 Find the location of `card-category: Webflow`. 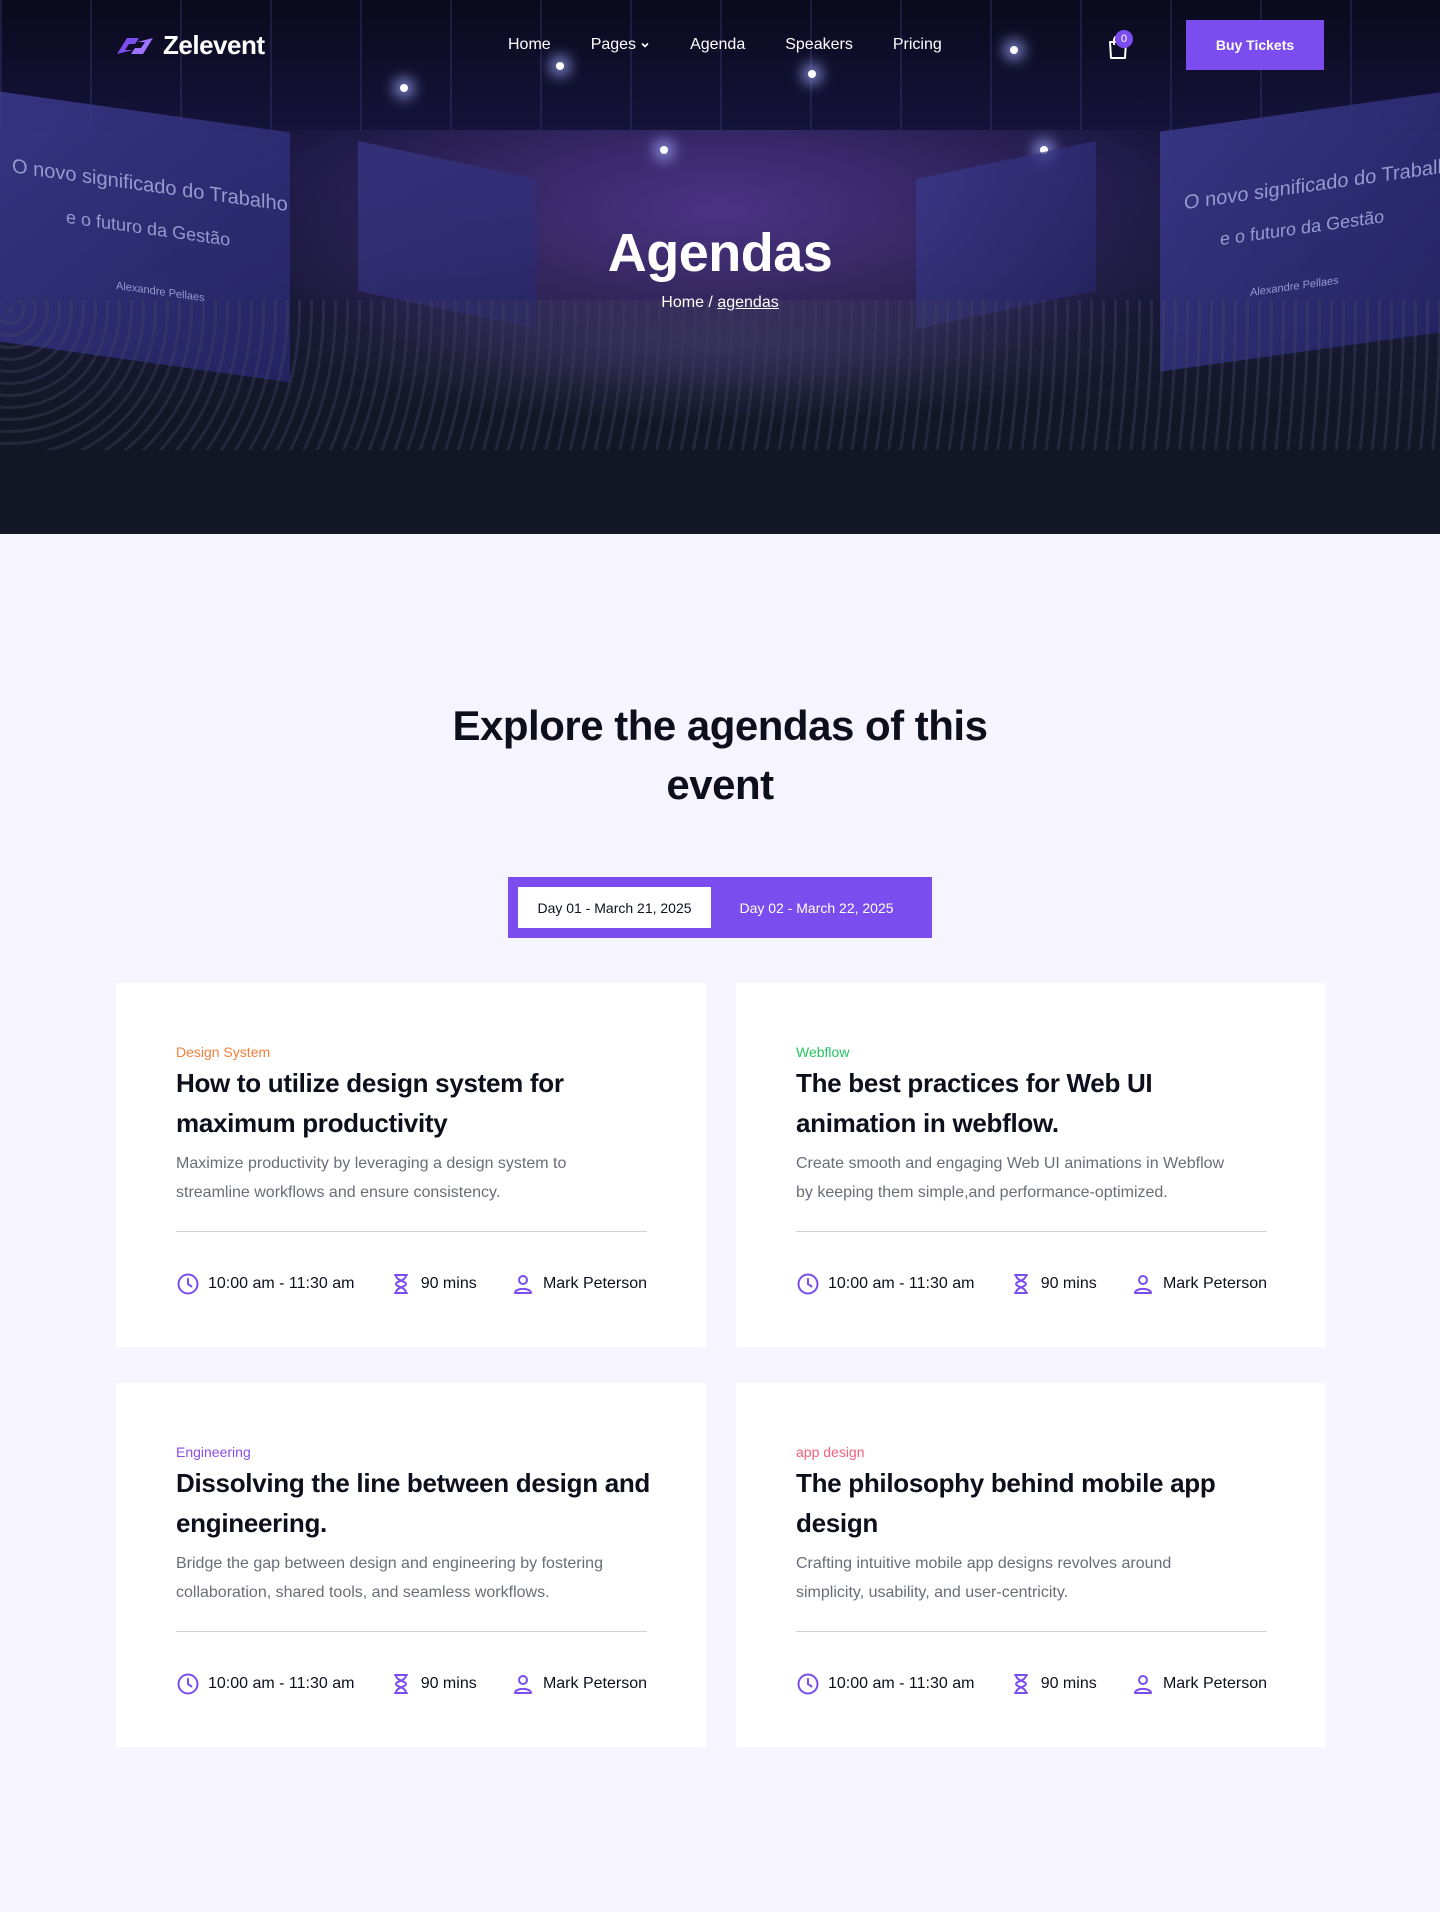

card-category: Webflow is located at coordinates (823, 1052).